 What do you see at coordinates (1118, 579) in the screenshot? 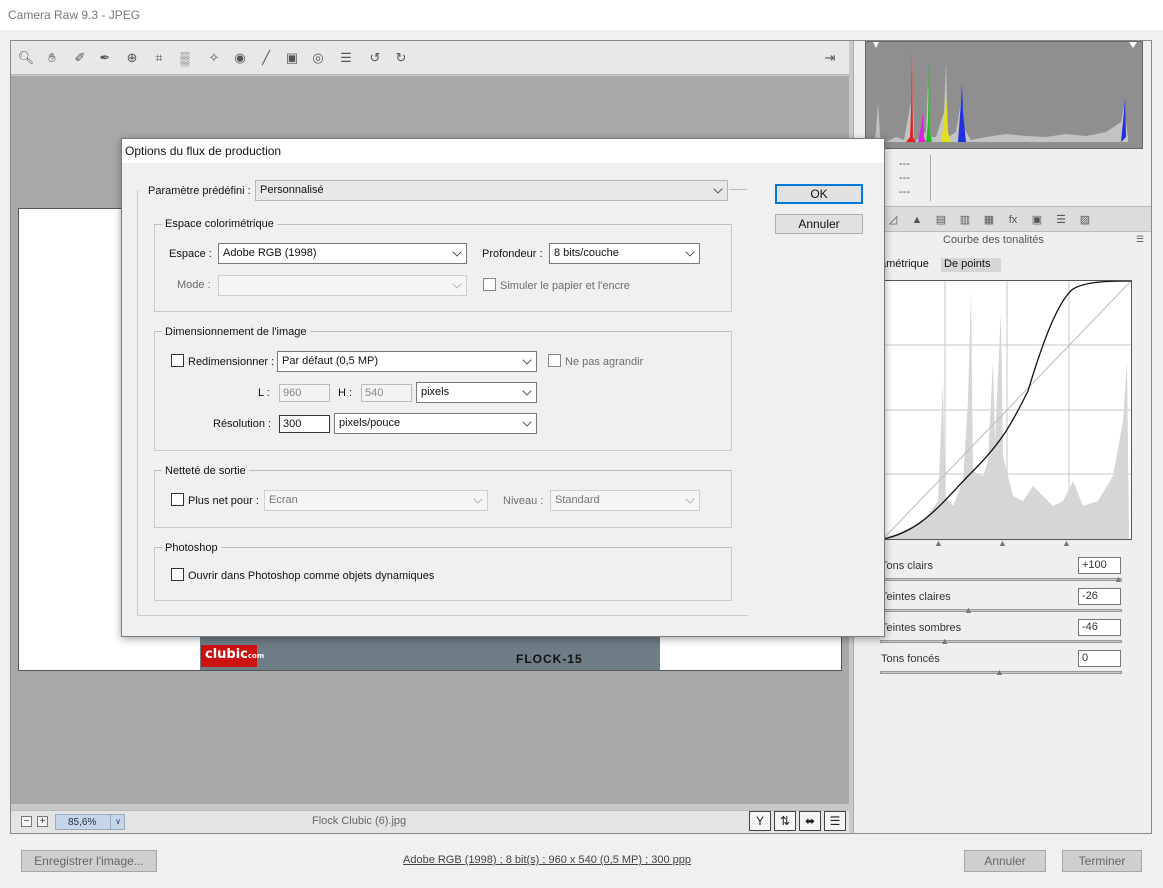
I see `slider-thumb-highlights: ▲` at bounding box center [1118, 579].